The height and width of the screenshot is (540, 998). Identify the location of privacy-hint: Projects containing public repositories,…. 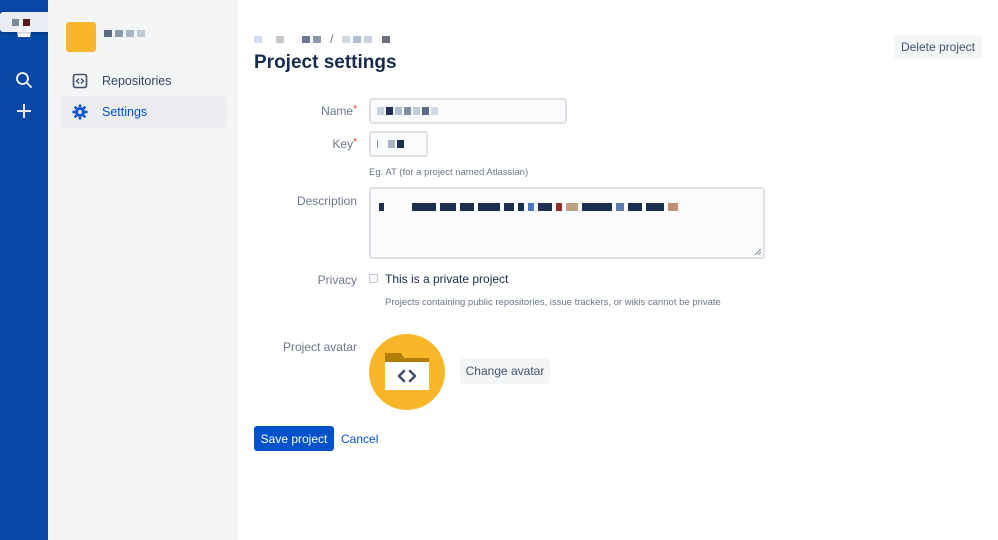
(553, 302).